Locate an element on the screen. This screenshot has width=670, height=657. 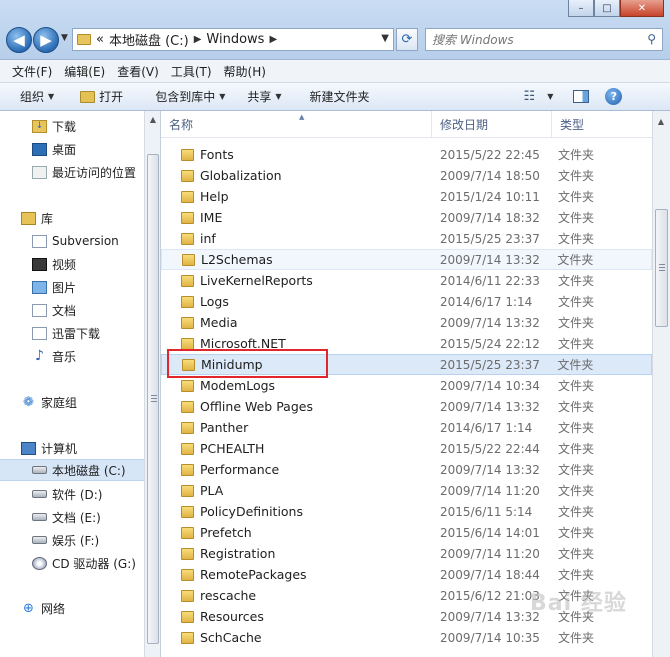
recent-pages-dropdown: ▼ is located at coordinates (64, 38).